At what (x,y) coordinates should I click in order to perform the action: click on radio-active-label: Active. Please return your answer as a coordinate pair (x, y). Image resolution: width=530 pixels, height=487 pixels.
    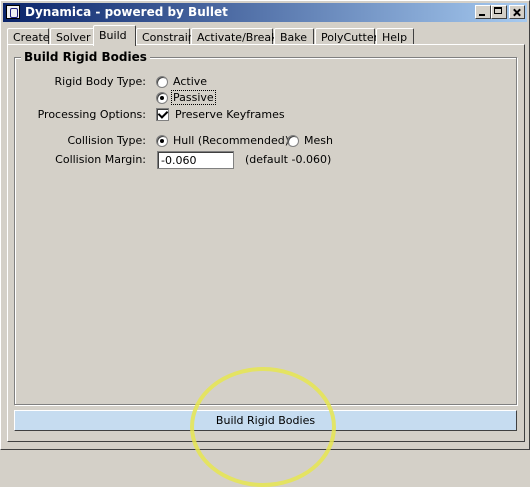
    Looking at the image, I should click on (190, 81).